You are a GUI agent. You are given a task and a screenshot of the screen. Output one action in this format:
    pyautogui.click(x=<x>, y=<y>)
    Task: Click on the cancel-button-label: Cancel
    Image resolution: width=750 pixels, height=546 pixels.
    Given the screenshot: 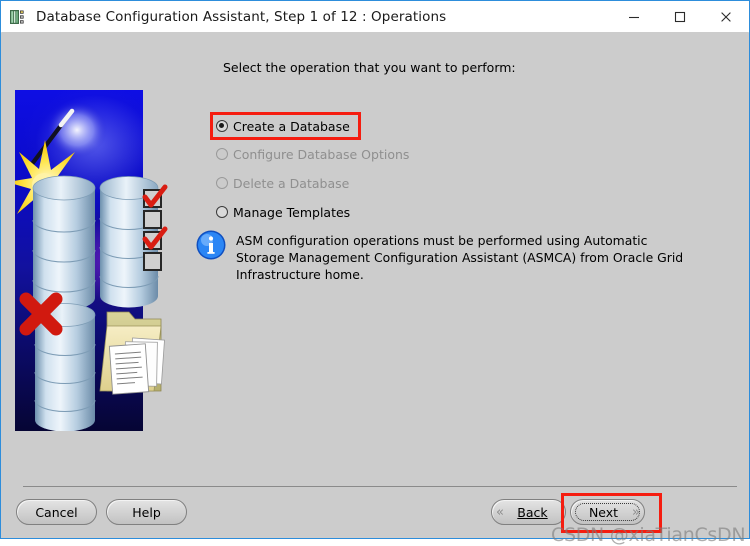 What is the action you would take?
    pyautogui.click(x=56, y=512)
    